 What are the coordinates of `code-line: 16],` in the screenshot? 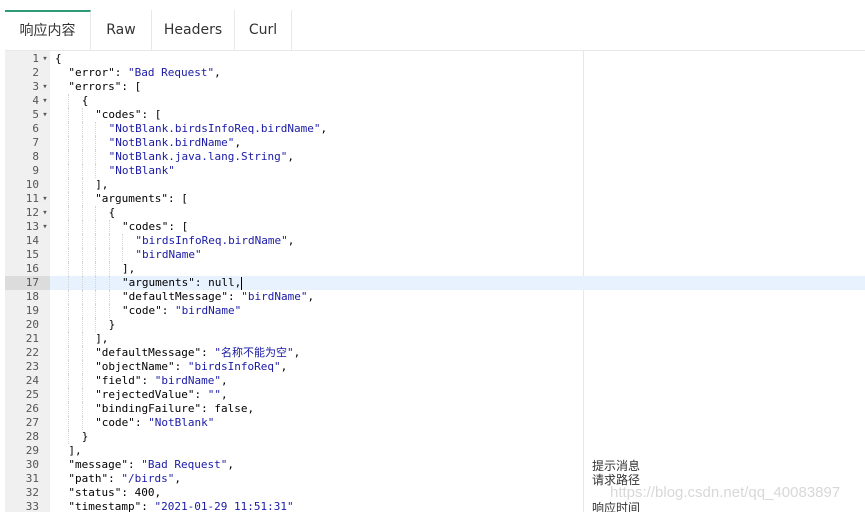 It's located at (435, 269).